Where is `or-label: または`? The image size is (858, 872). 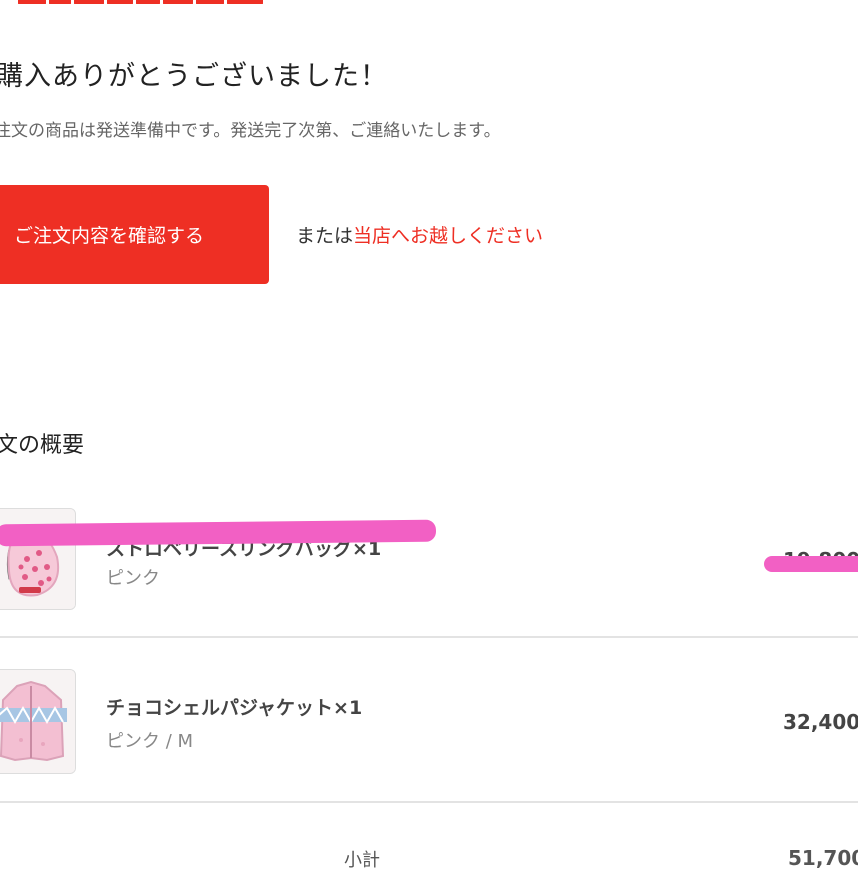 or-label: または is located at coordinates (325, 236).